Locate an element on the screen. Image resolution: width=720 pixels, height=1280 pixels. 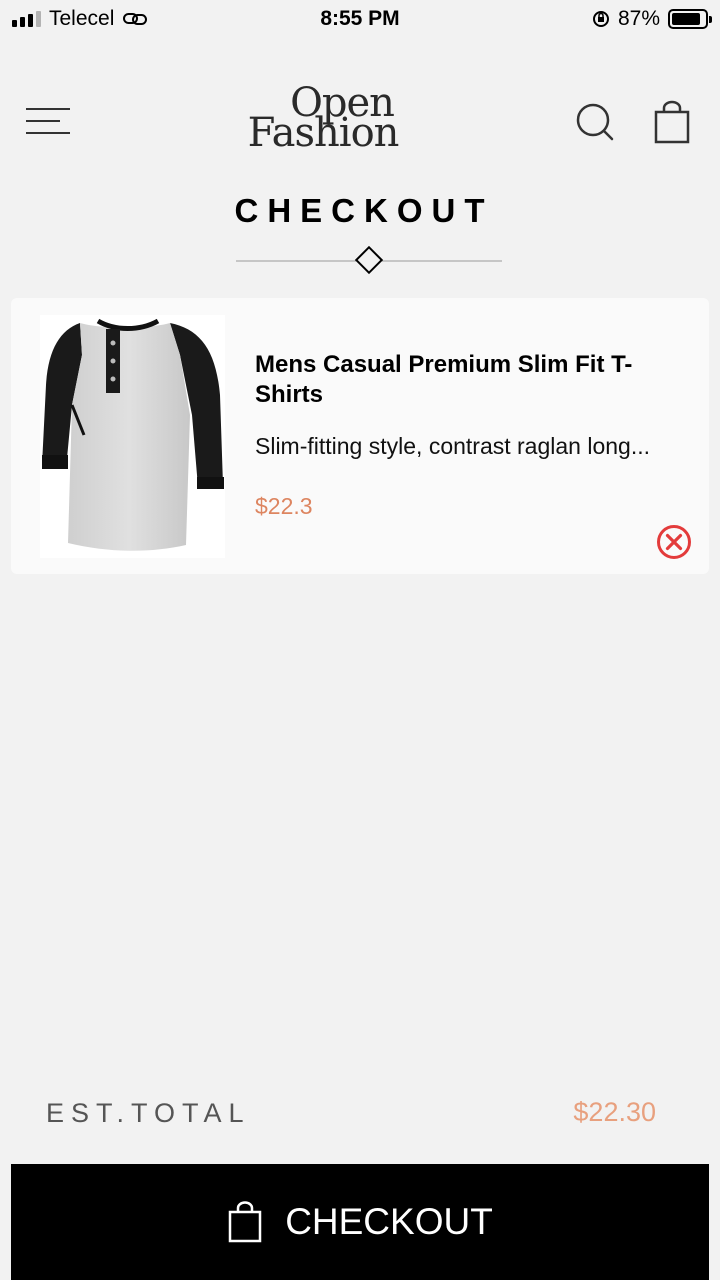
henley-shirt-image is located at coordinates (133, 434).